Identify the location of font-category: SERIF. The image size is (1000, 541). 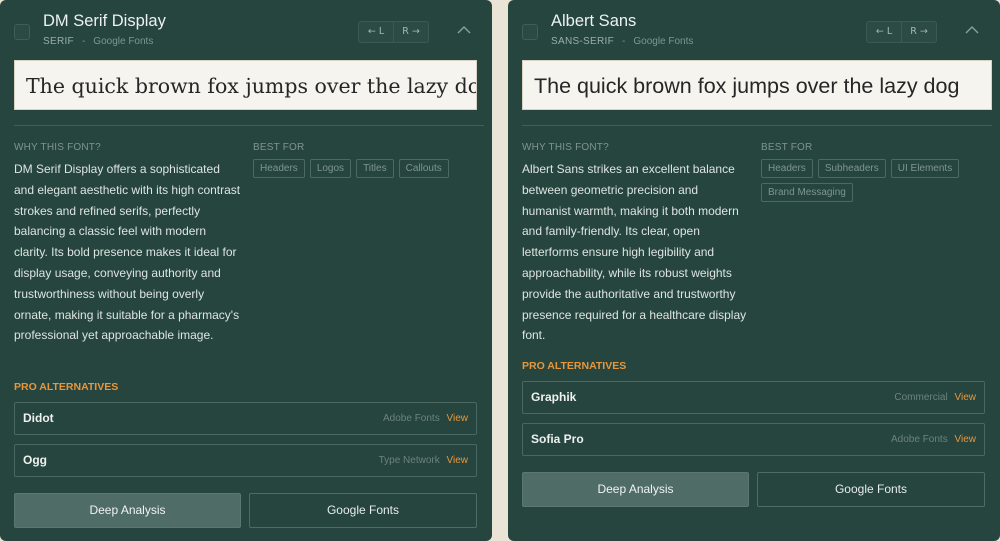
(58, 41).